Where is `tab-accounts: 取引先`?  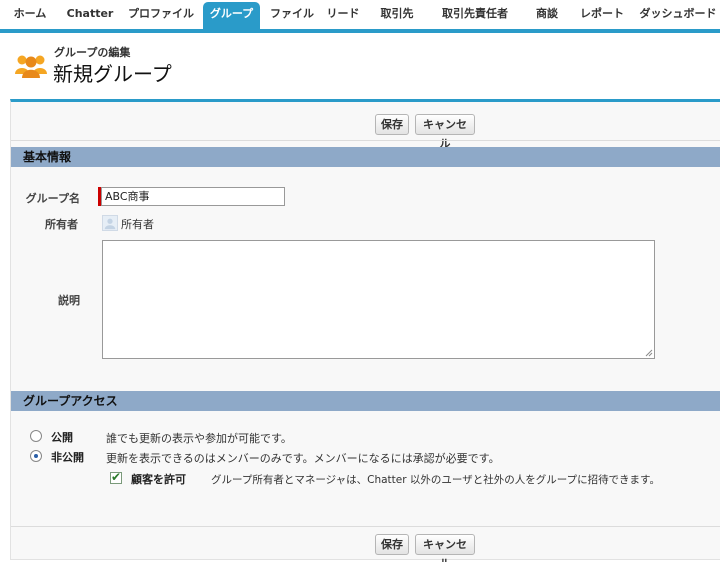 tab-accounts: 取引先 is located at coordinates (397, 14).